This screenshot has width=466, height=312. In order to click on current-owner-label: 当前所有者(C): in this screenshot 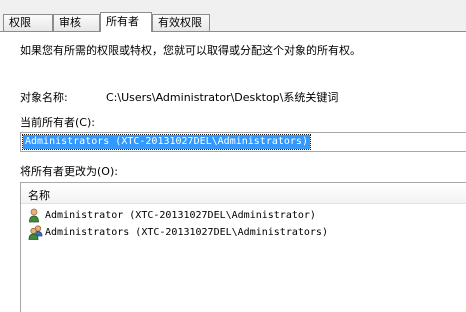, I will do `click(57, 122)`.